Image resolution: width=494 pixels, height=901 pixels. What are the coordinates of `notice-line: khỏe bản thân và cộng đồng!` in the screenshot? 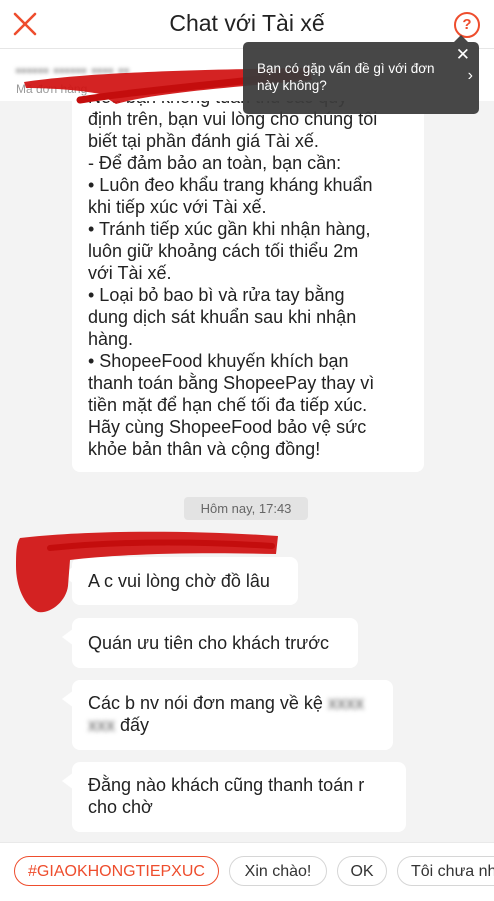 It's located at (204, 449).